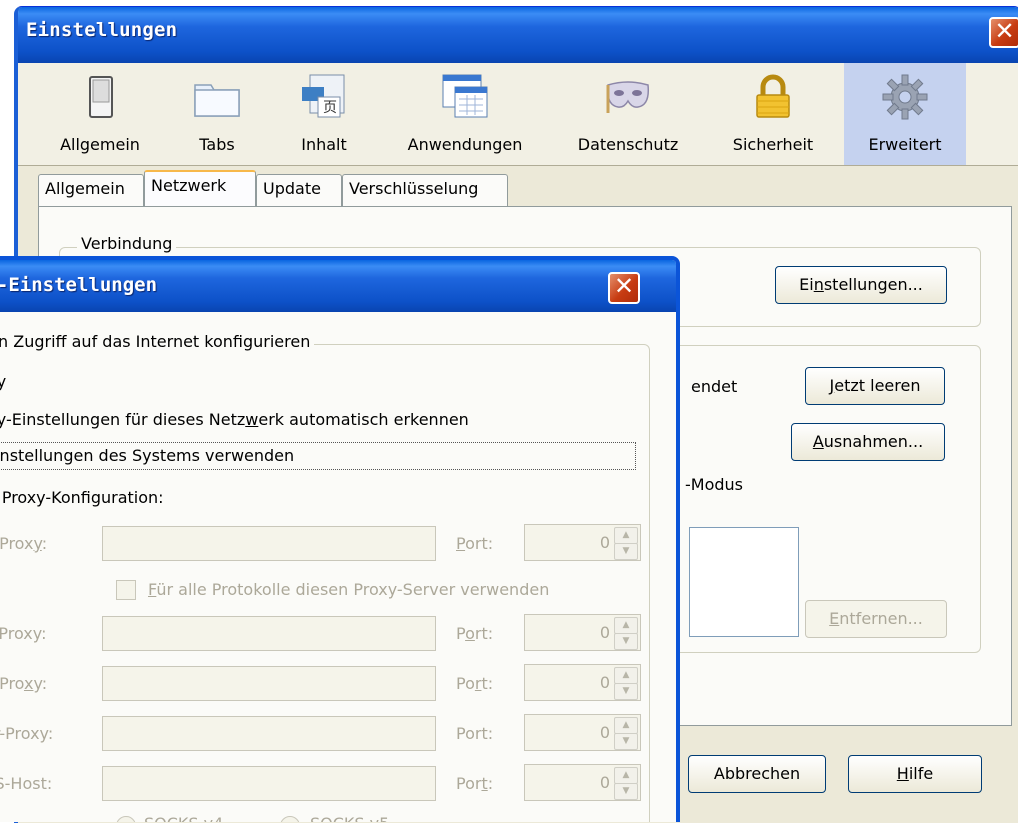 The image size is (1018, 823). Describe the element at coordinates (200, 188) in the screenshot. I see `tab-netzwerk: Netzwerk` at that location.